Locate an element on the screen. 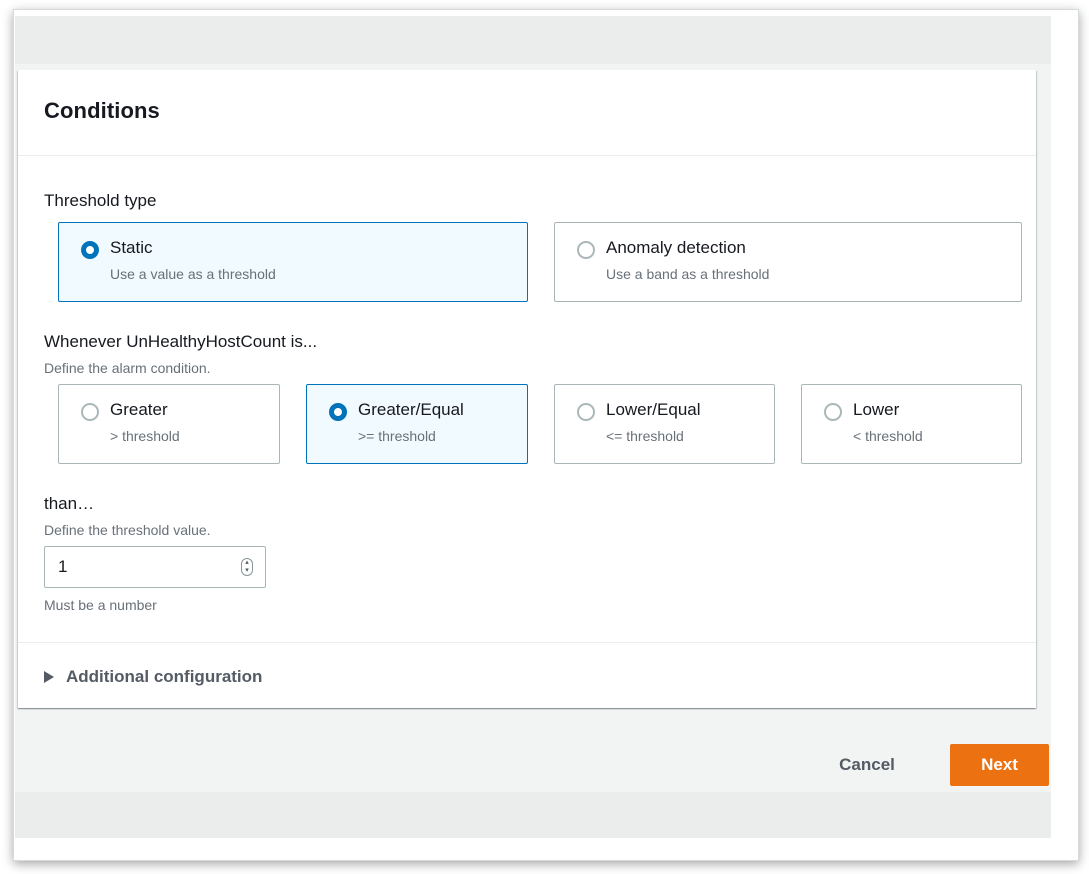 The image size is (1089, 874). tile-title: Static is located at coordinates (131, 247).